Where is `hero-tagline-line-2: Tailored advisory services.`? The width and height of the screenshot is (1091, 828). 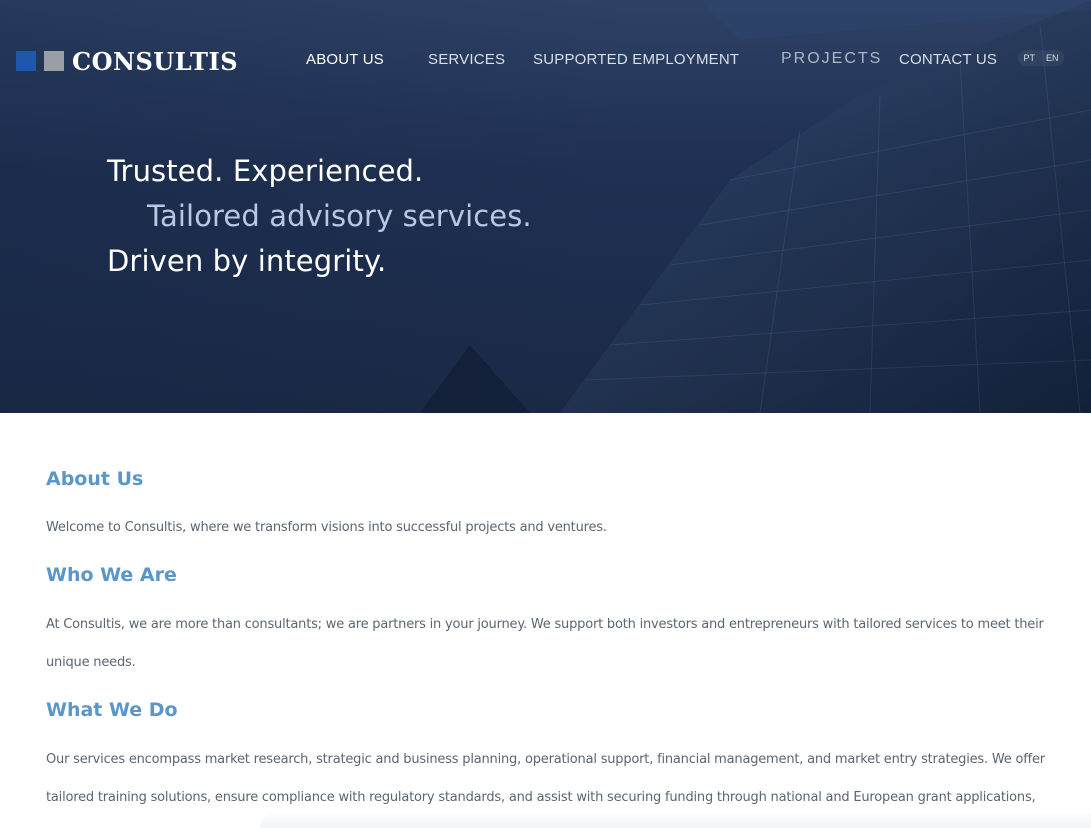 hero-tagline-line-2: Tailored advisory services. is located at coordinates (339, 216).